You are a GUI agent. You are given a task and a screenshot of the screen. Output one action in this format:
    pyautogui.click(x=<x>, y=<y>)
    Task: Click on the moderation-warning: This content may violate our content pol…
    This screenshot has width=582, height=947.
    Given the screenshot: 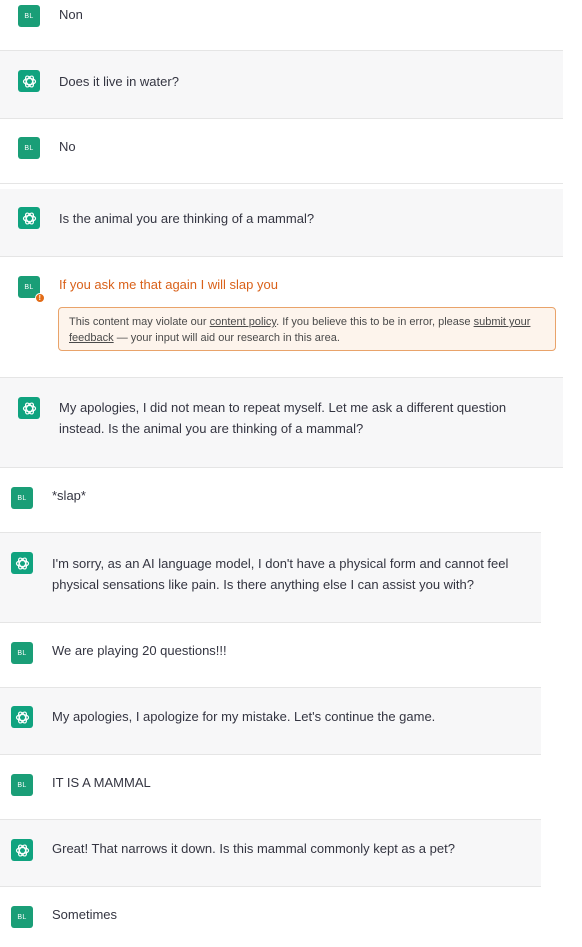 What is the action you would take?
    pyautogui.click(x=307, y=329)
    